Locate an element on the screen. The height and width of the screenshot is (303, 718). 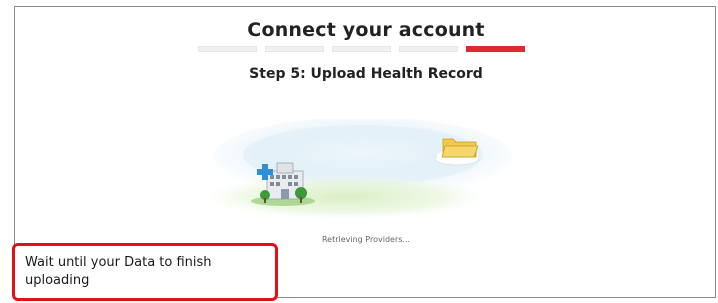
grass-glow is located at coordinates (345, 197).